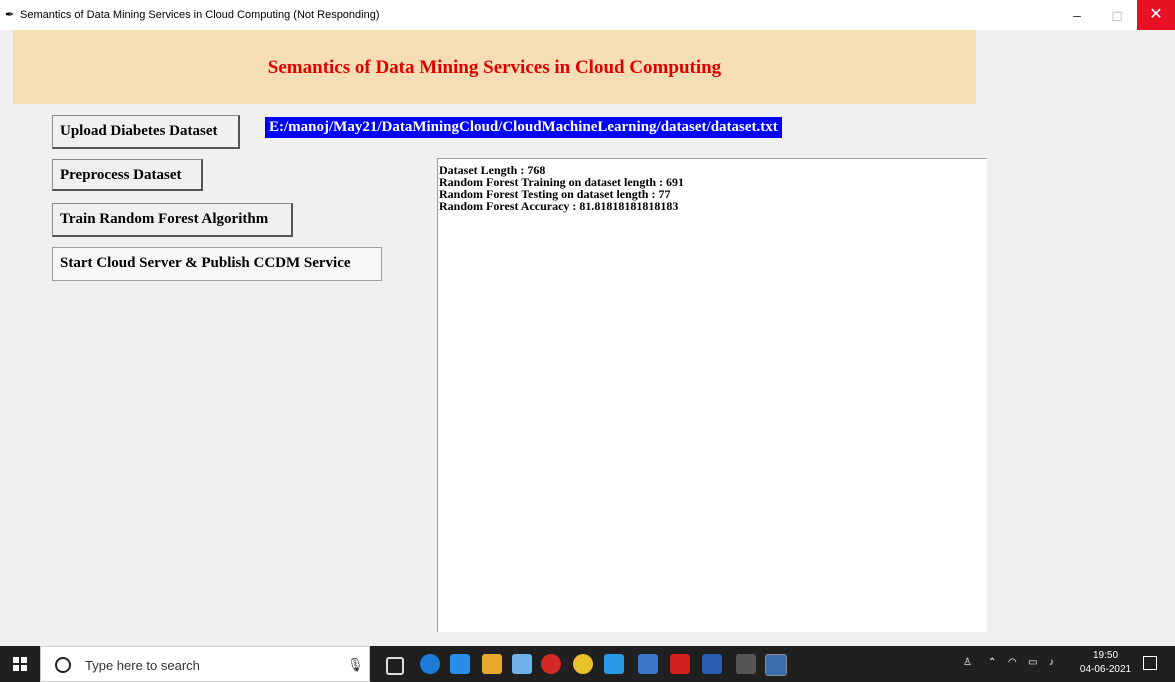 The image size is (1175, 682). Describe the element at coordinates (551, 664) in the screenshot. I see `opera-icon` at that location.